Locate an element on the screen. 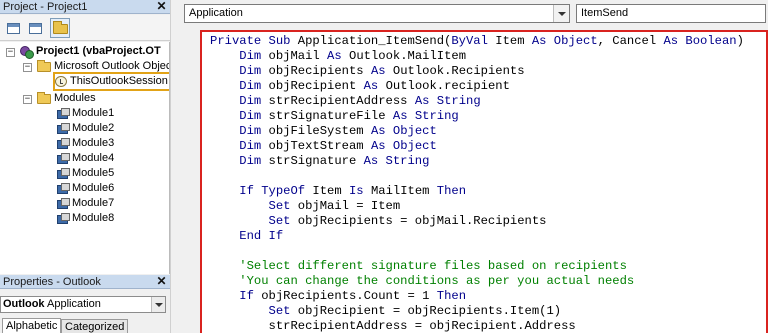 Image resolution: width=768 pixels, height=333 pixels. properties-pane-title: Properties - Outlook is located at coordinates (52, 282).